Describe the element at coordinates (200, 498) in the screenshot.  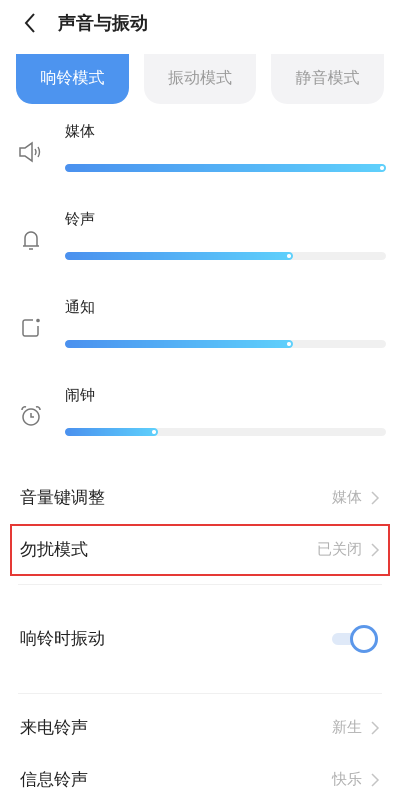
I see `setting-row: 音量键调整 媒体` at that location.